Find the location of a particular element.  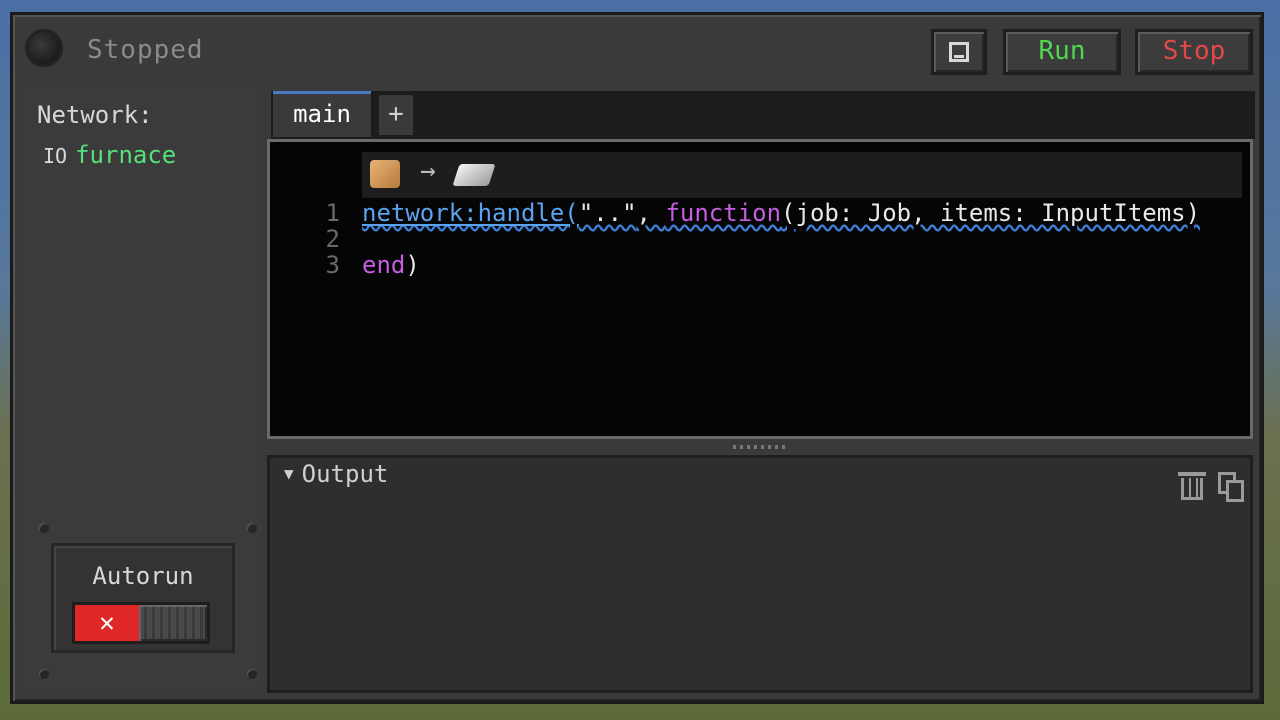

output-header: ▼ Output is located at coordinates (336, 474).